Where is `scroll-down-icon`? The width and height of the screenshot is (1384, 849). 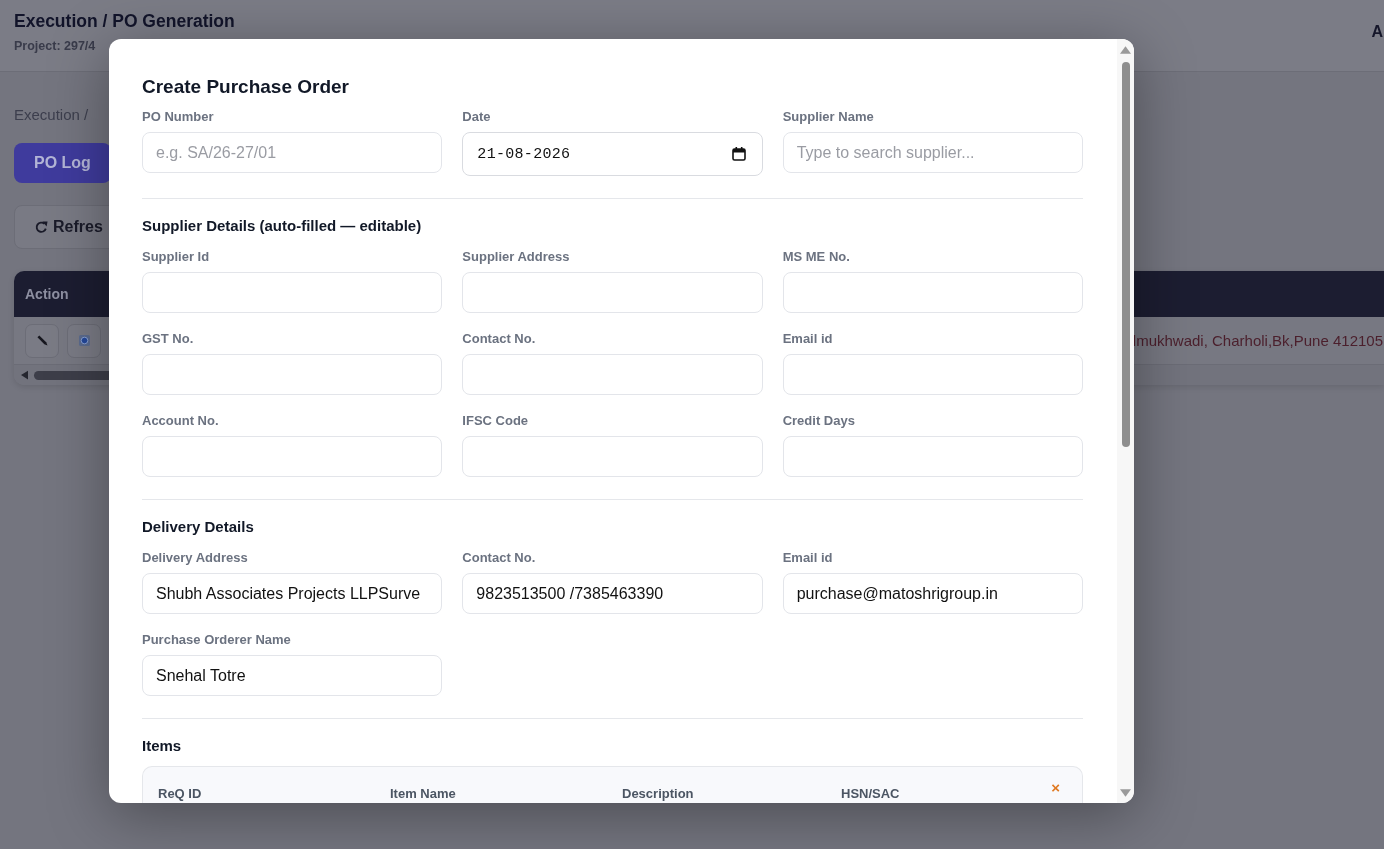 scroll-down-icon is located at coordinates (1125, 793).